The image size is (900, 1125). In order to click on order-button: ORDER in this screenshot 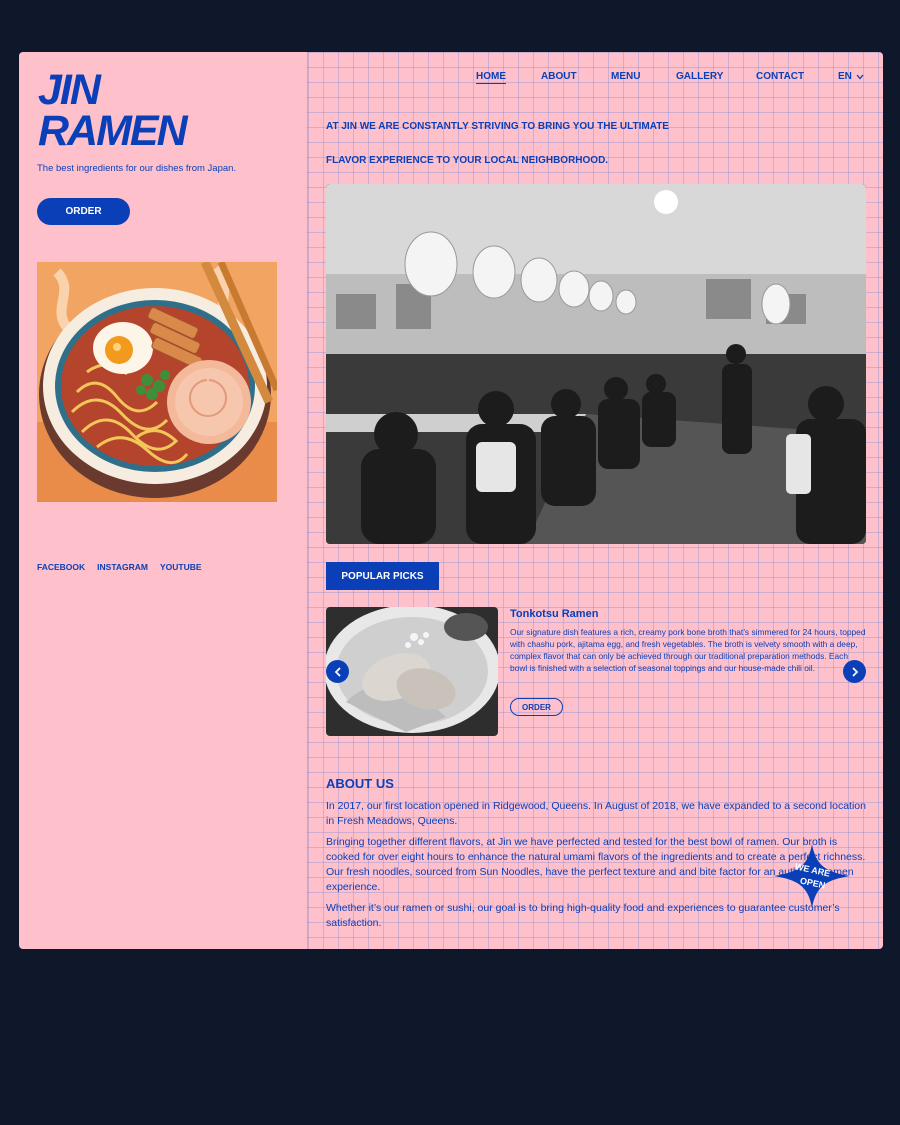, I will do `click(83, 211)`.